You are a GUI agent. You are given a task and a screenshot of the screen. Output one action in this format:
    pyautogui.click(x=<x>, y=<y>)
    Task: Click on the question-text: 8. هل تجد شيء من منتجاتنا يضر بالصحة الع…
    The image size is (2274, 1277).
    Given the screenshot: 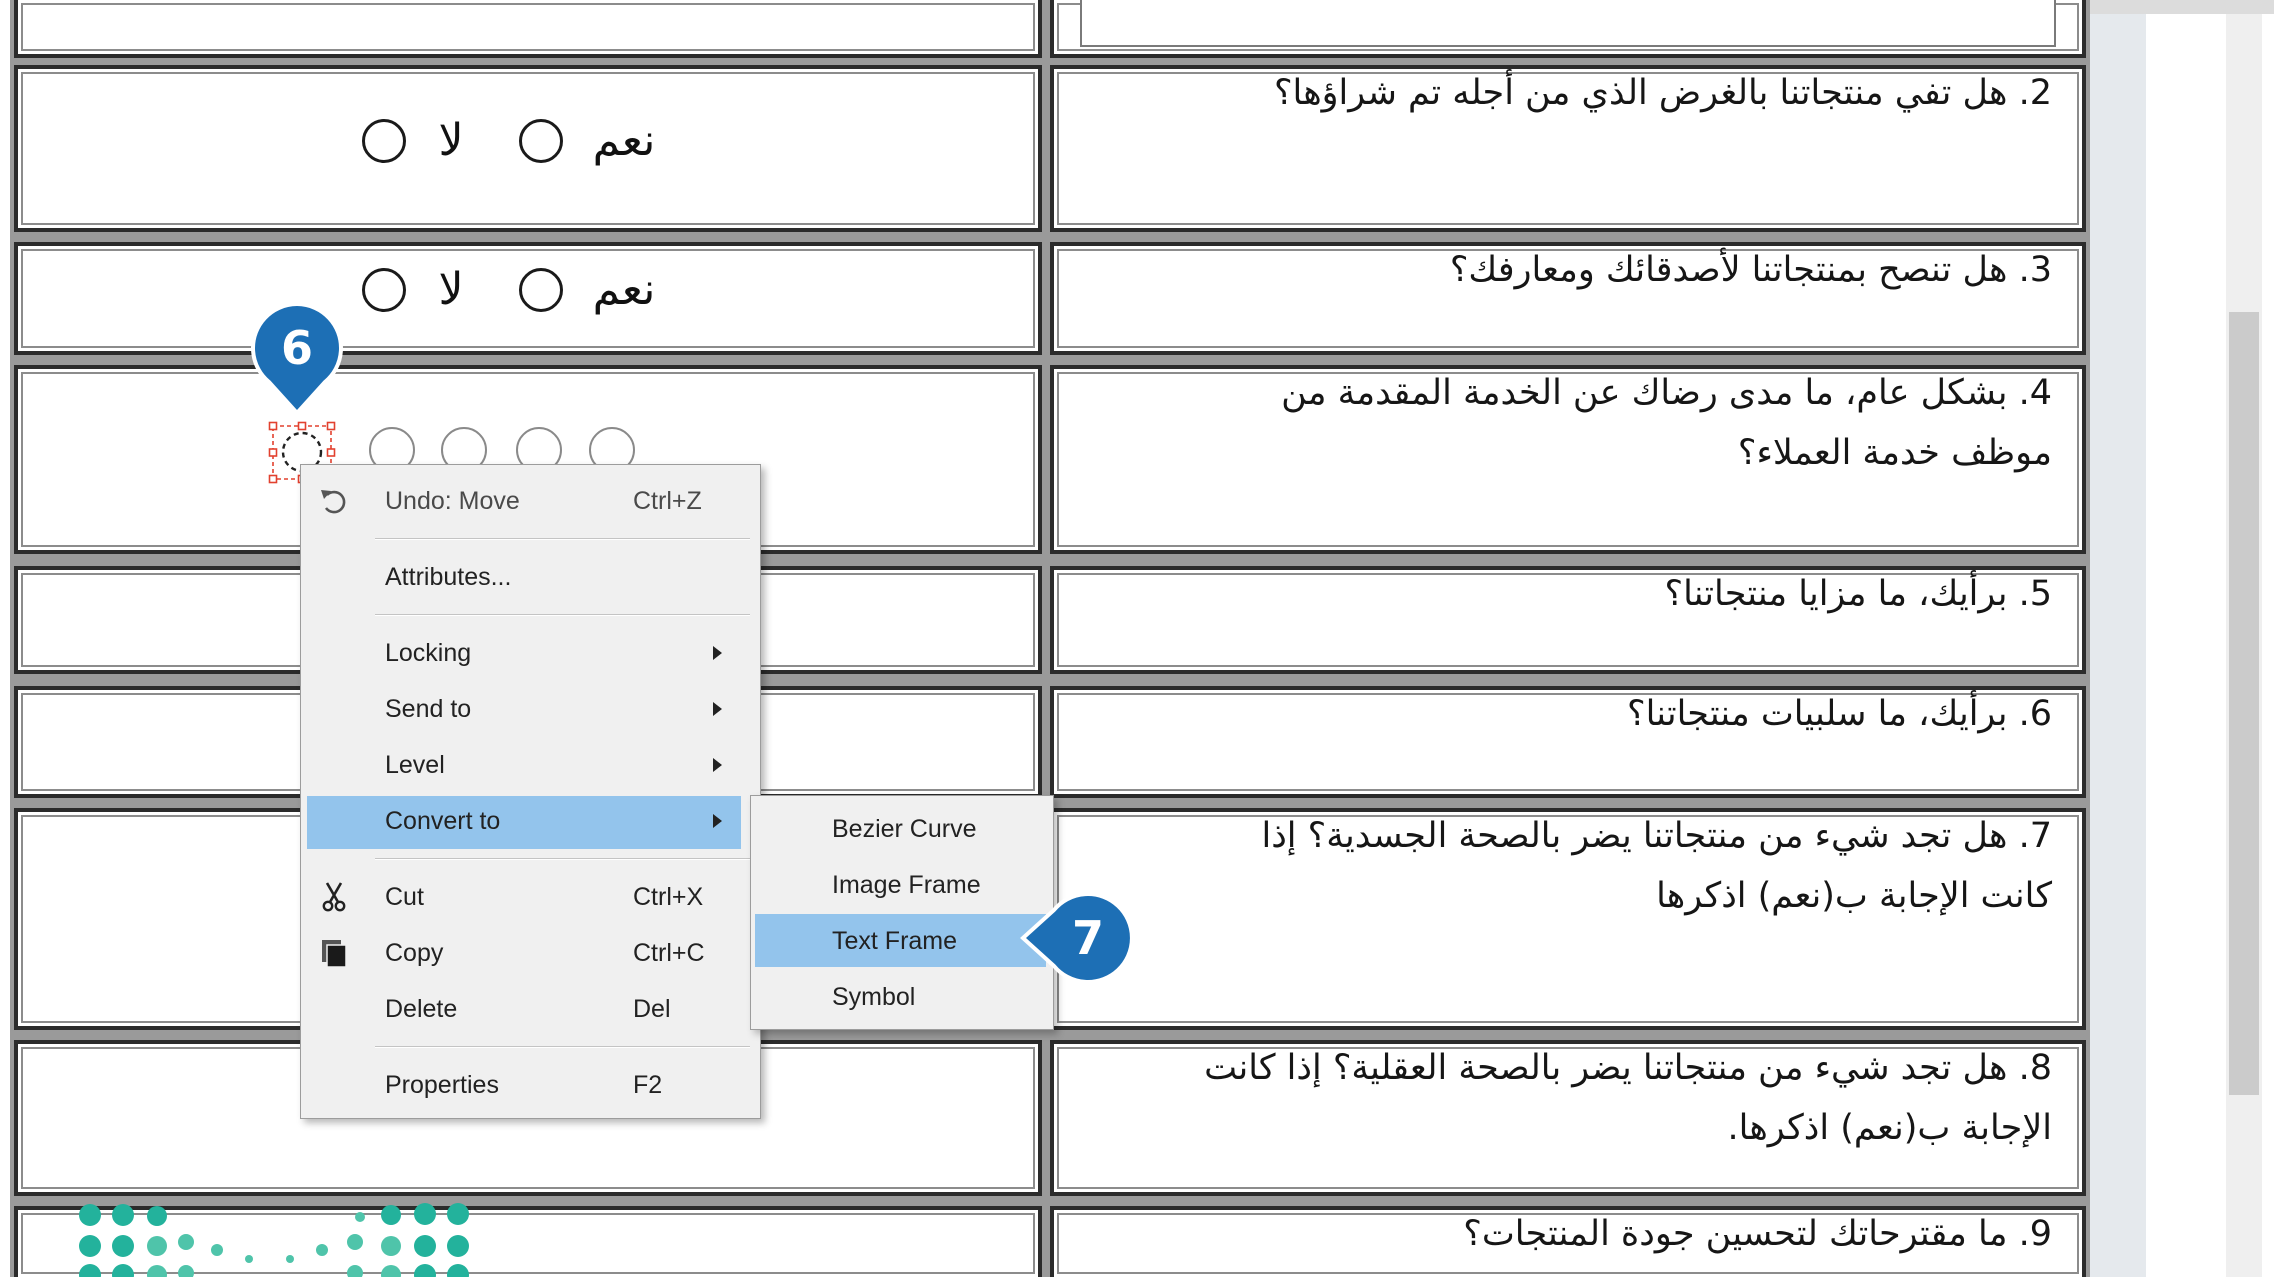 What is the action you would take?
    pyautogui.click(x=1561, y=1101)
    